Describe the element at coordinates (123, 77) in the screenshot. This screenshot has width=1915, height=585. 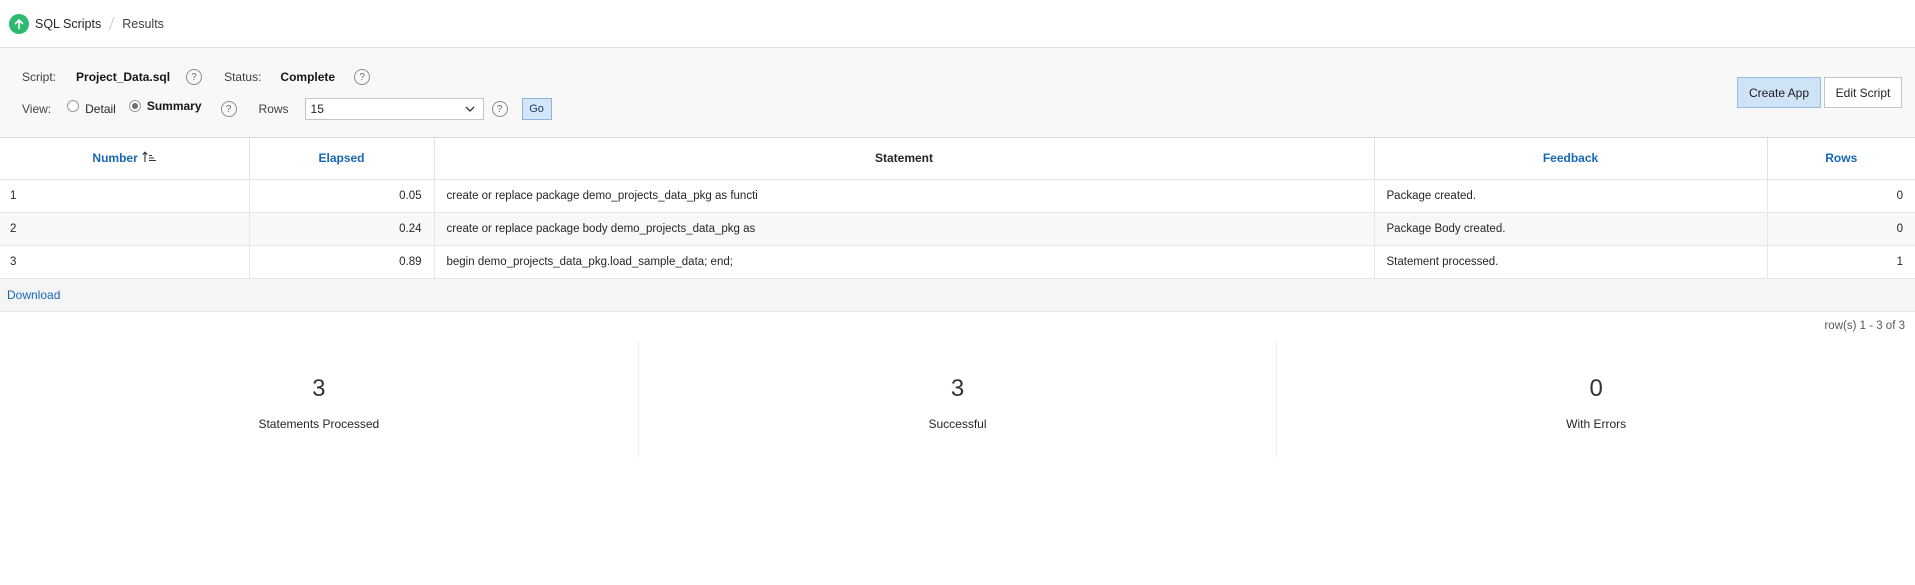
I see `script-name-value: Project_Data.sql` at that location.